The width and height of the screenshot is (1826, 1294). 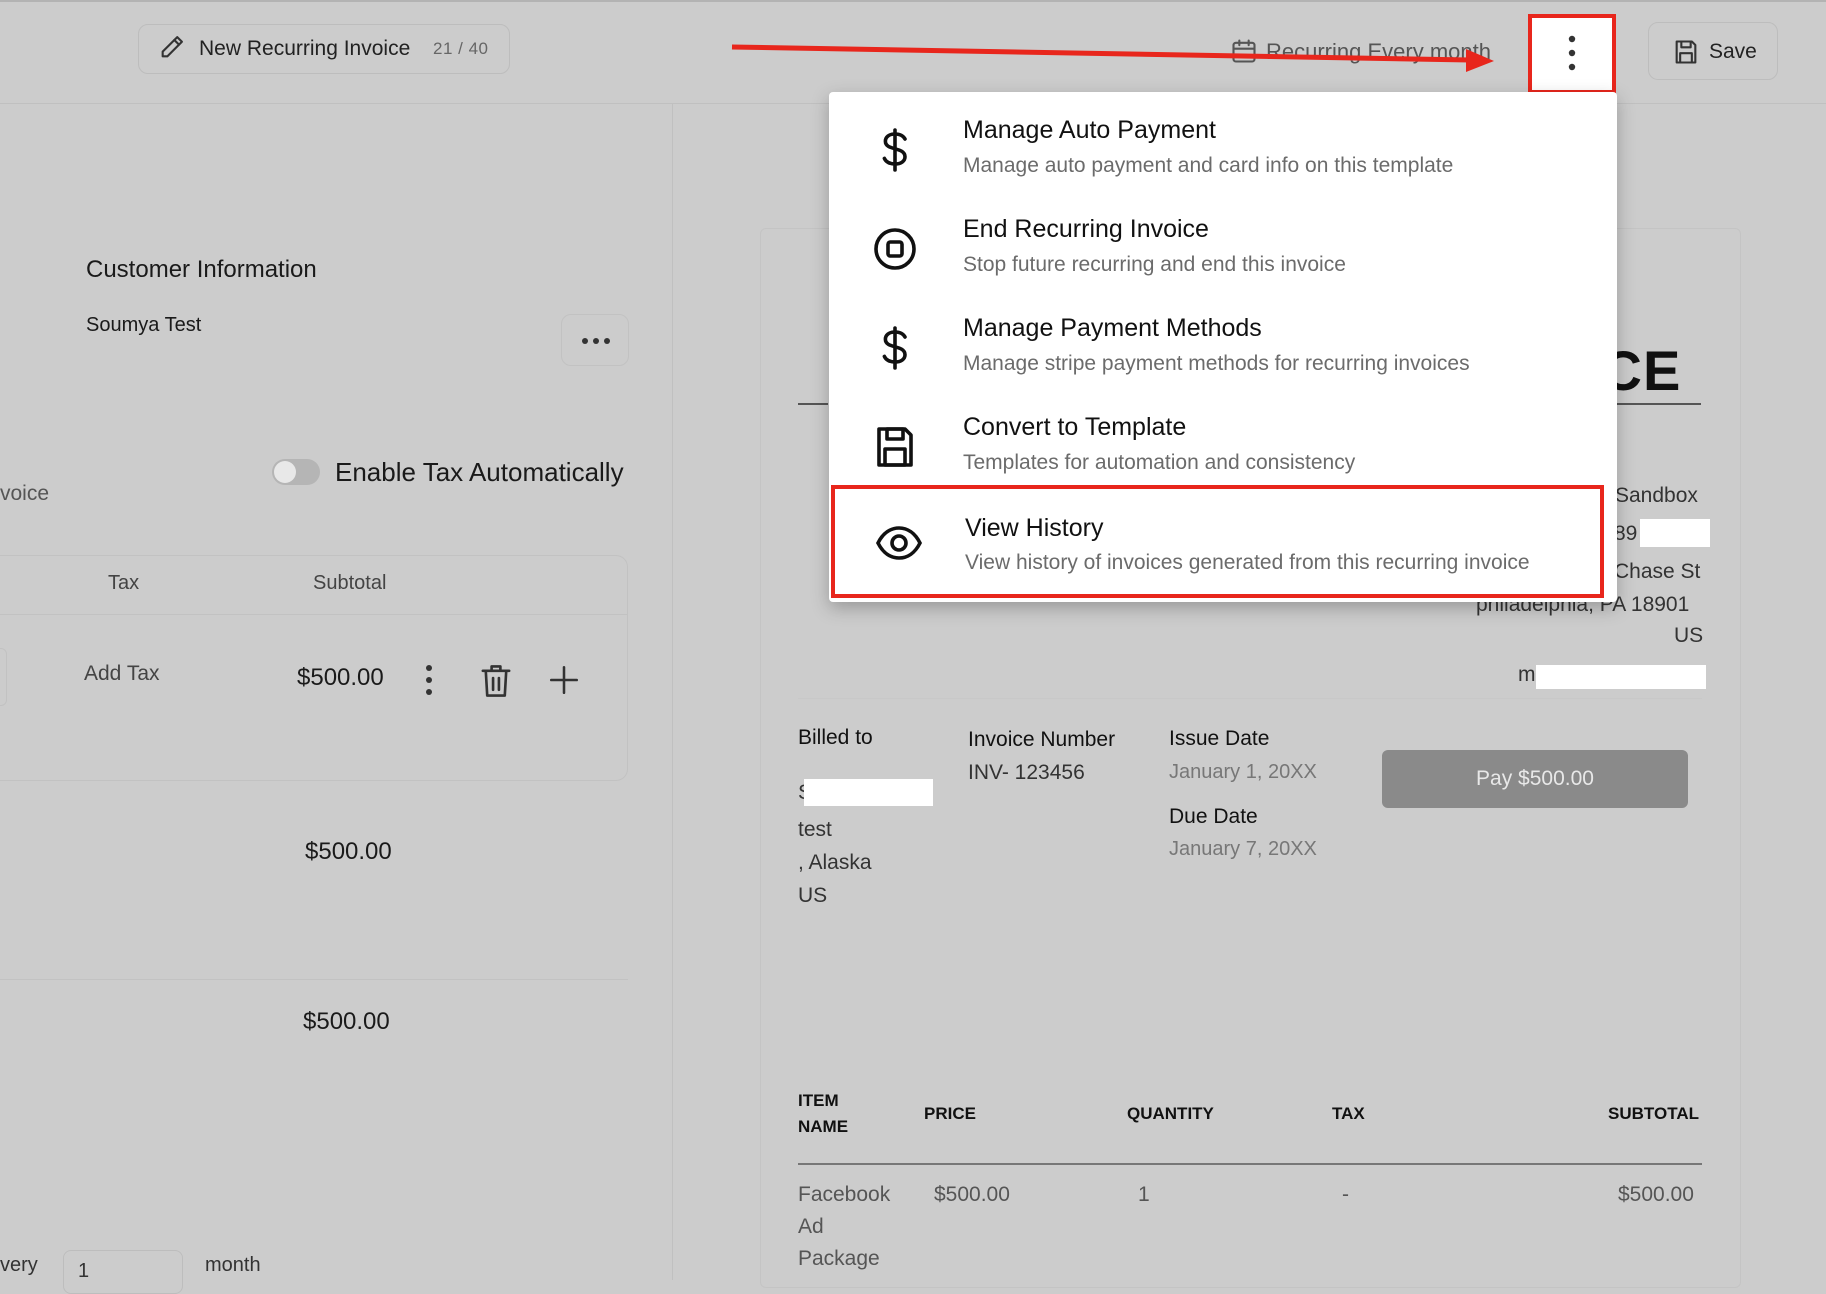 I want to click on items-header-price: PRICE, so click(x=950, y=1113).